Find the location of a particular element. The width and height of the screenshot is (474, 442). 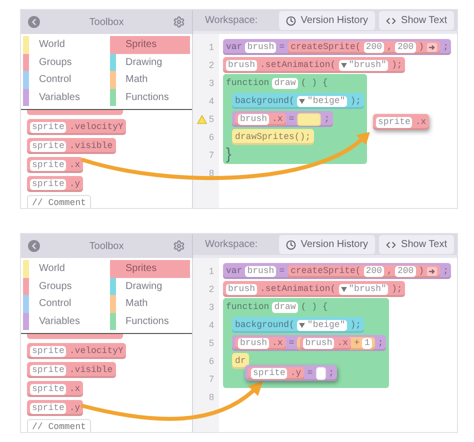

code-block: drawSprites(); is located at coordinates (273, 137).